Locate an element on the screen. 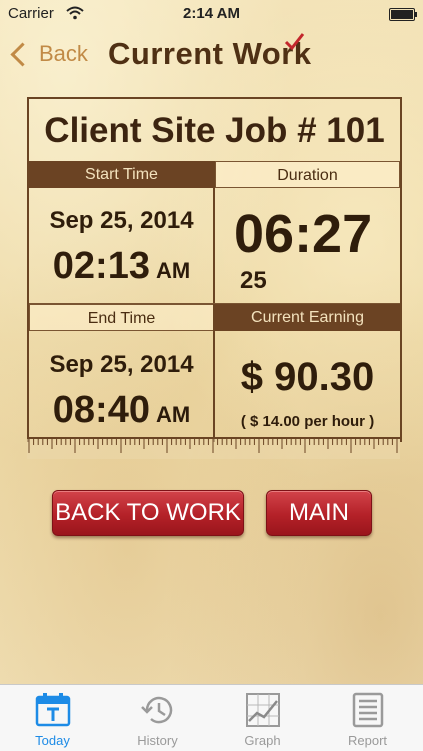 The image size is (423, 751). row-divider is located at coordinates (214, 303).